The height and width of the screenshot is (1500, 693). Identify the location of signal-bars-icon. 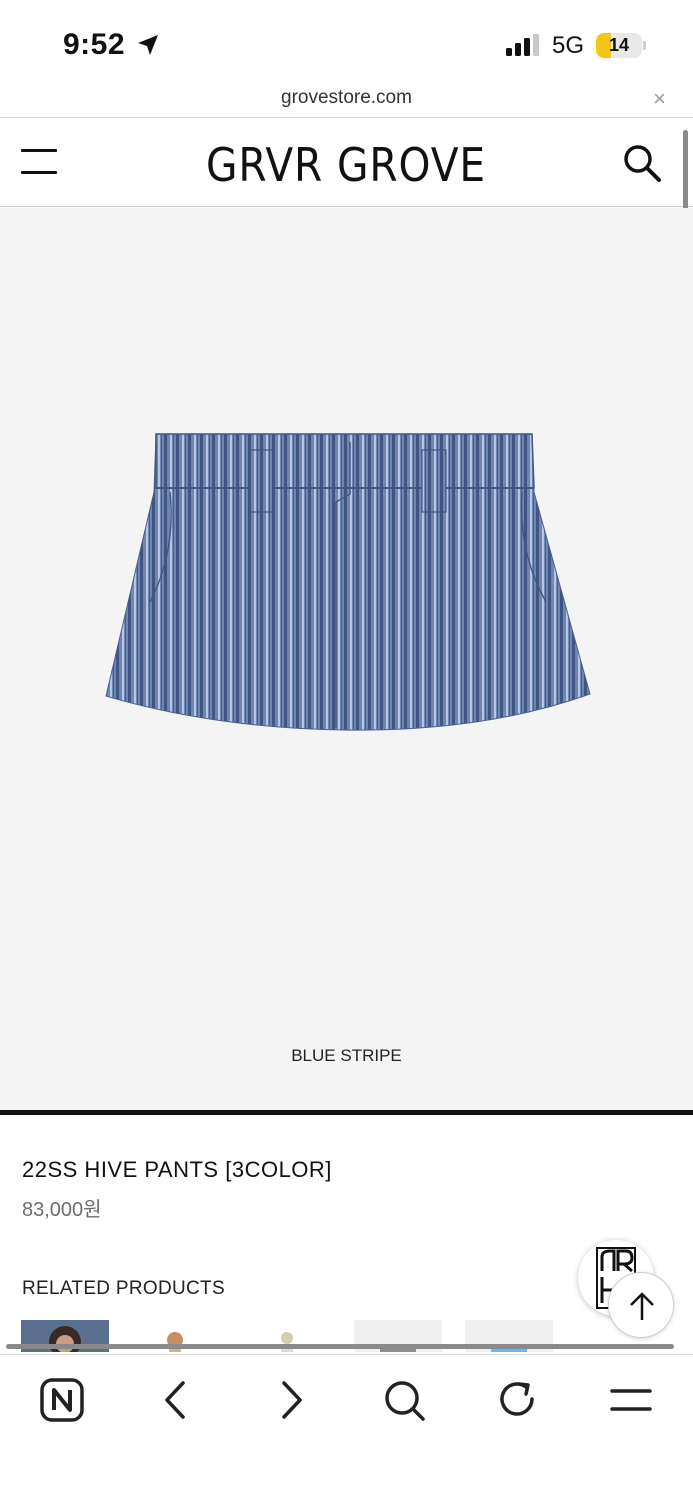
(522, 45).